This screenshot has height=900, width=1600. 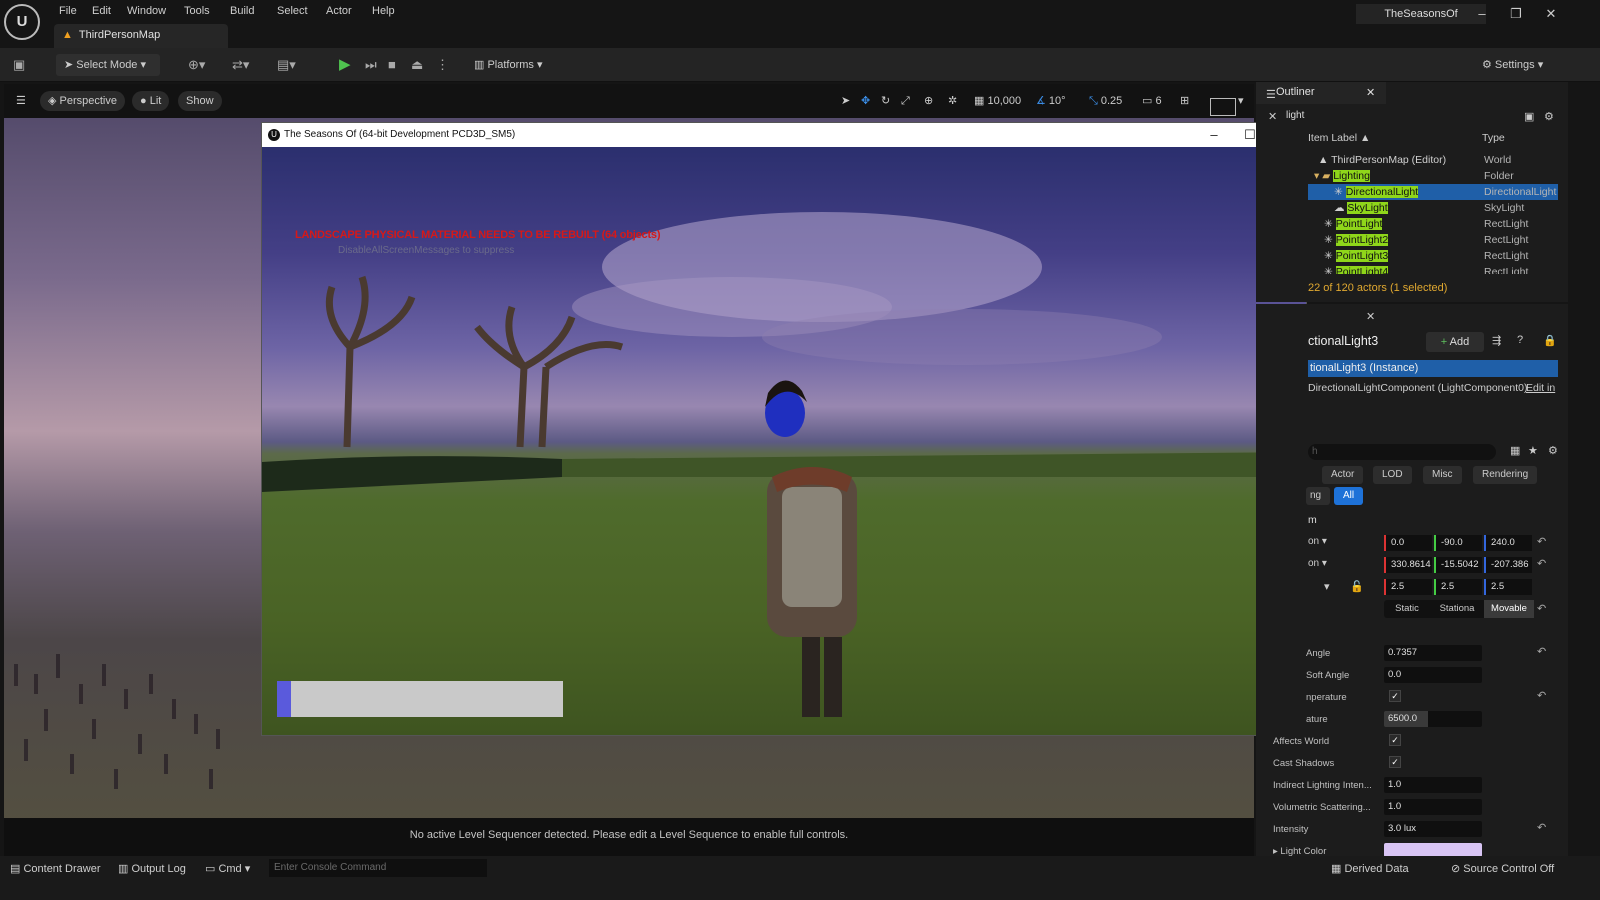 I want to click on mobility-stationary: Stationa, so click(x=1457, y=609).